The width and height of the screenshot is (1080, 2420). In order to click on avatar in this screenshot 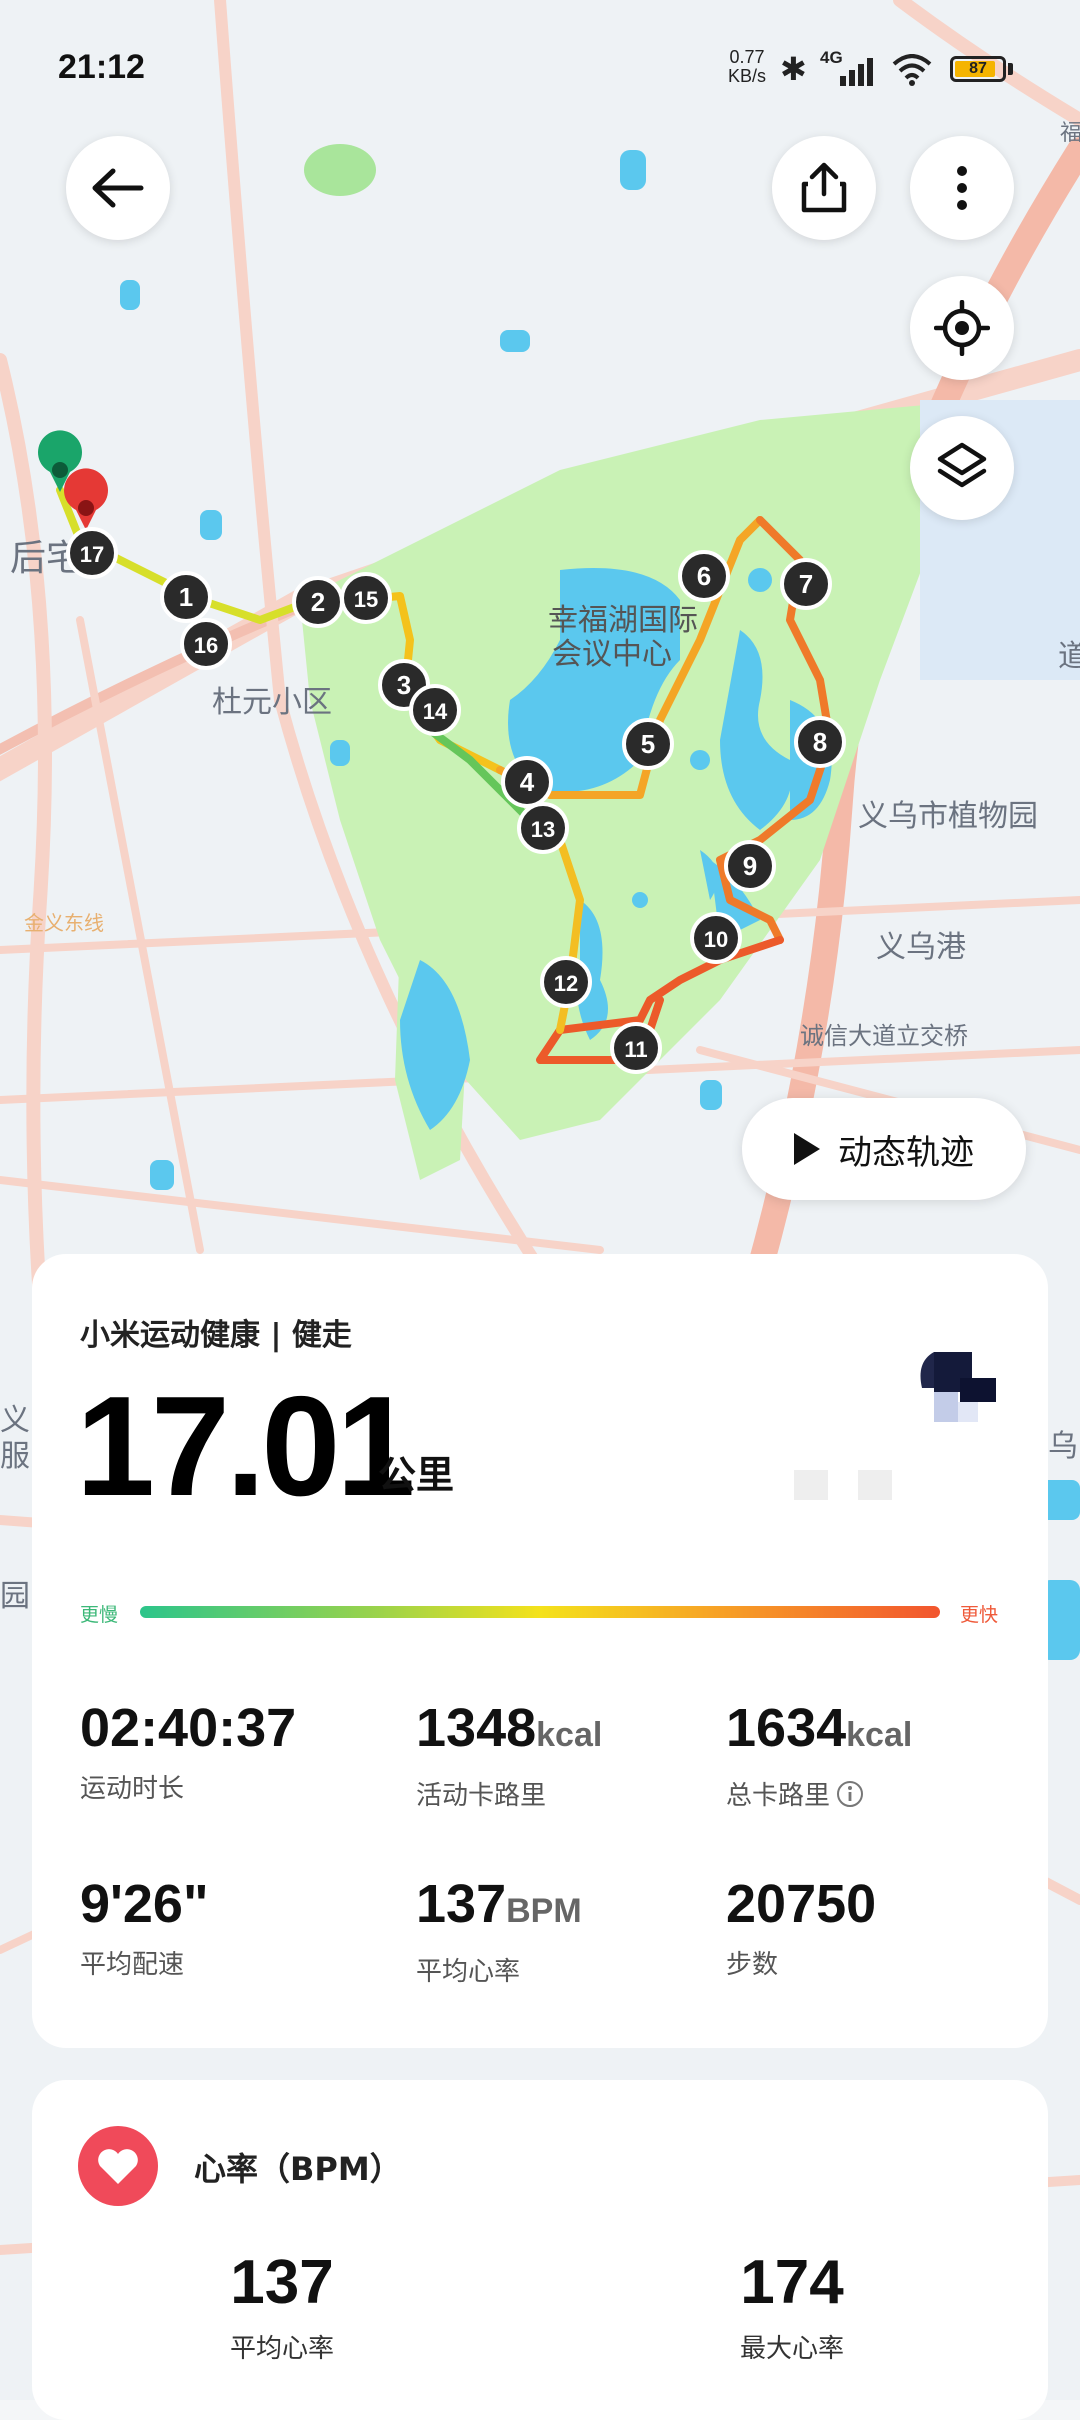, I will do `click(956, 1390)`.